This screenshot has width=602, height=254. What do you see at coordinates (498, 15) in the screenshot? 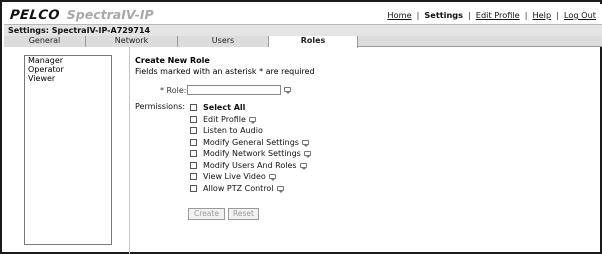
I see `nav-edit-profile-link: Edit Profile` at bounding box center [498, 15].